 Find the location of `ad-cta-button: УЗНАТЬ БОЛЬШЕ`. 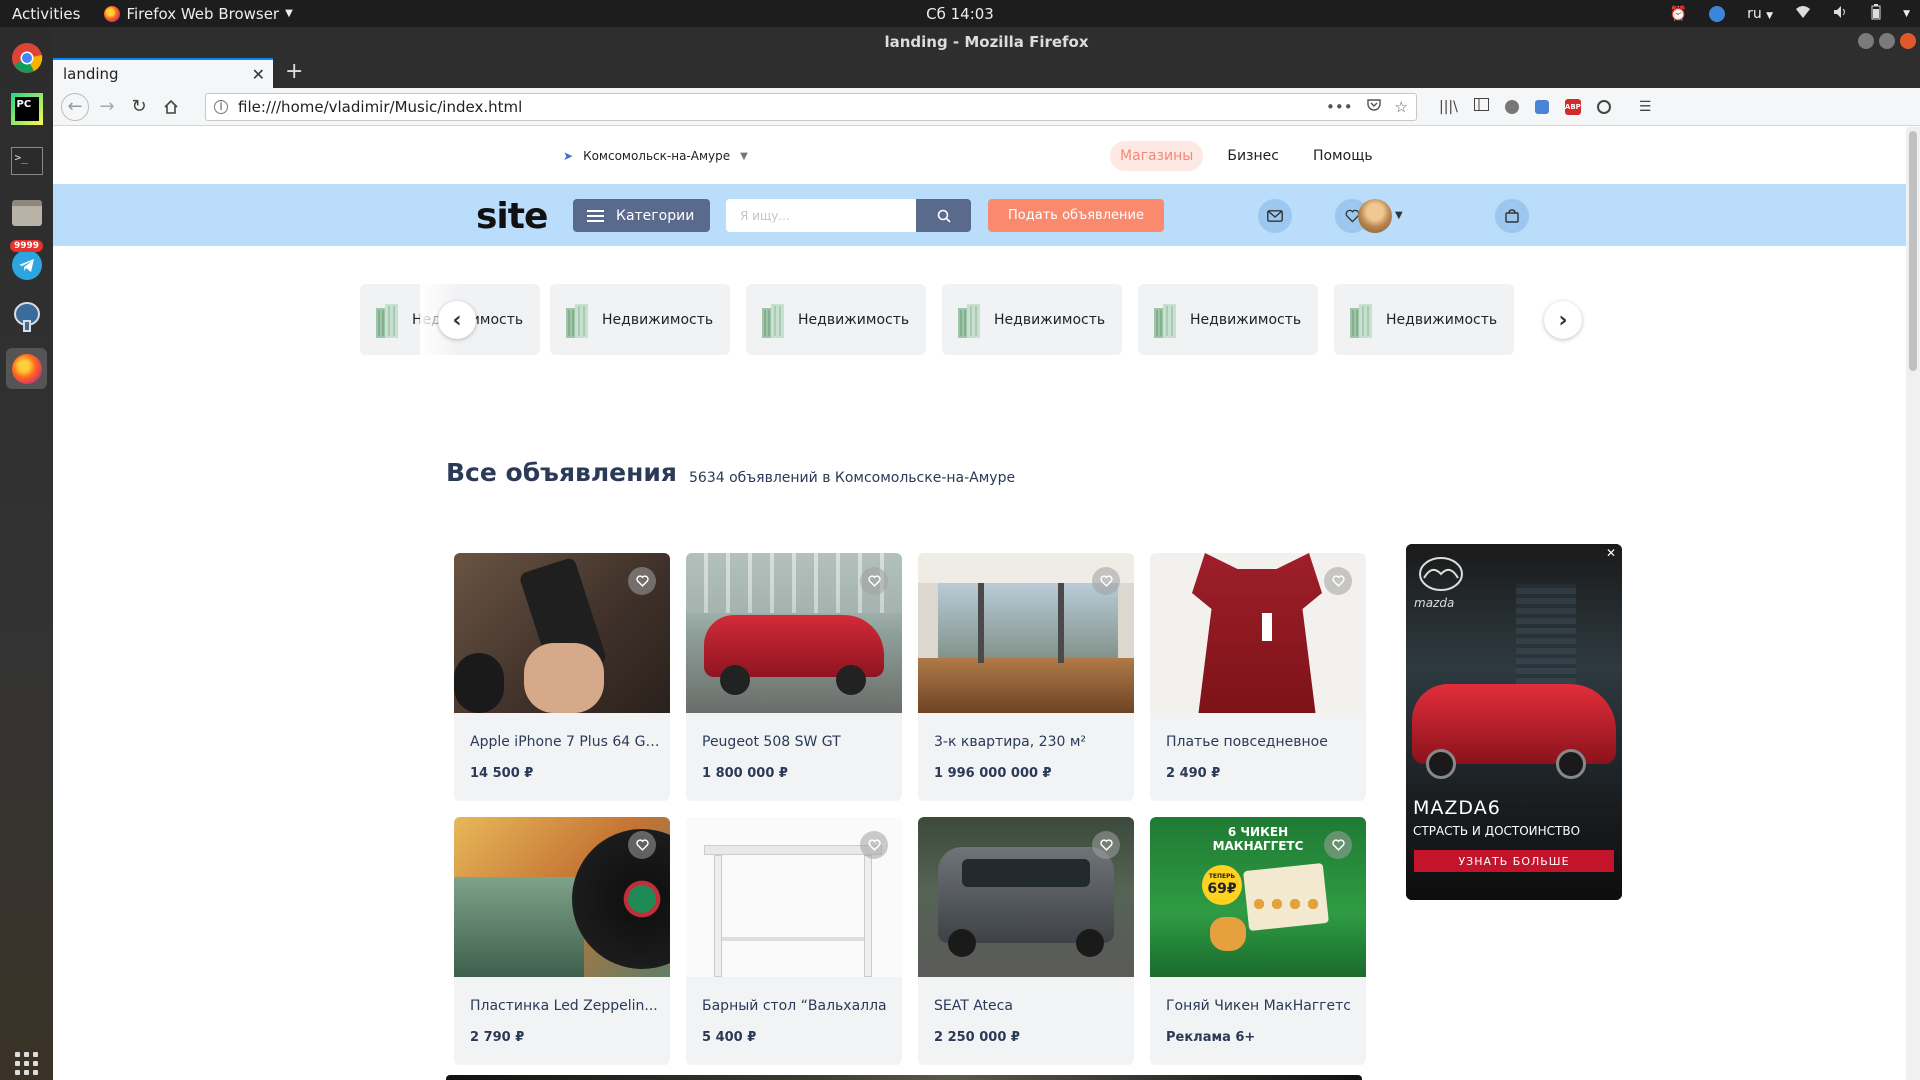

ad-cta-button: УЗНАТЬ БОЛЬШЕ is located at coordinates (1514, 861).